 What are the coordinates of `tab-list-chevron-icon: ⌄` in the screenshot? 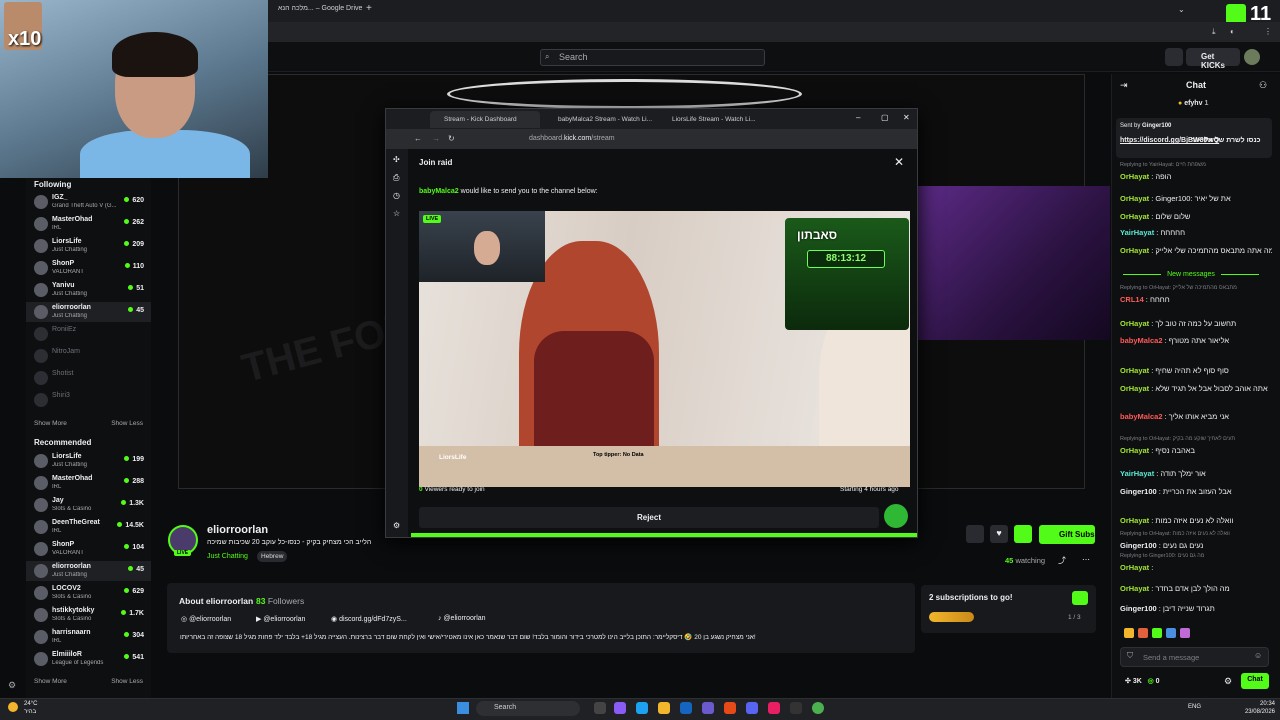 It's located at (1181, 9).